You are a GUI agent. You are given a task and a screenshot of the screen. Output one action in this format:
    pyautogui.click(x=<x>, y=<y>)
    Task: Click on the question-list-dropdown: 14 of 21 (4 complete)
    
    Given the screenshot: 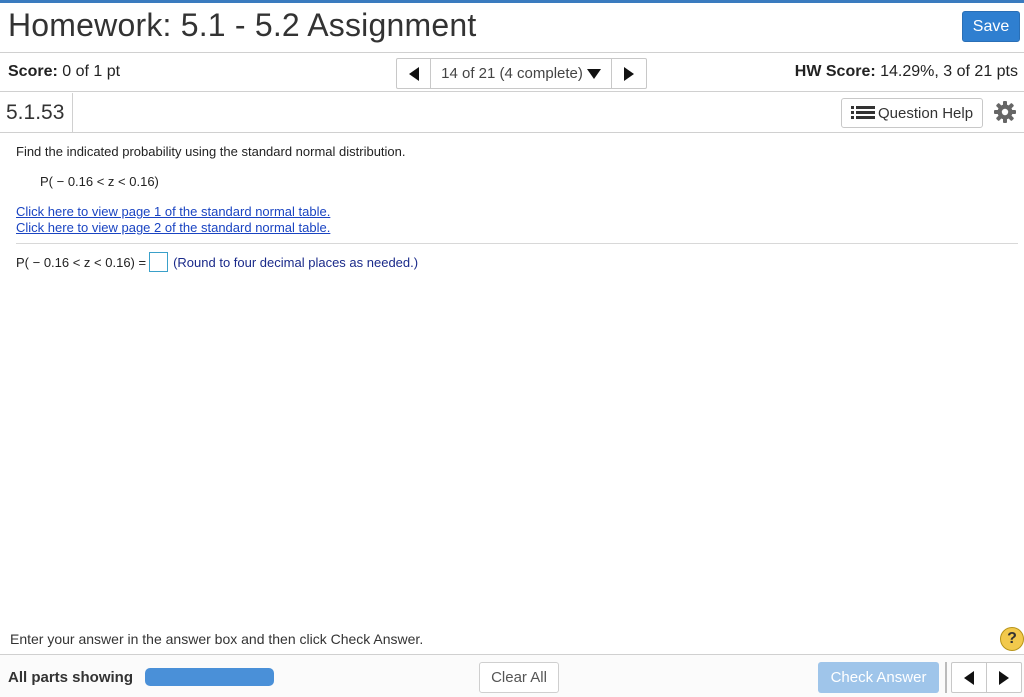 What is the action you would take?
    pyautogui.click(x=521, y=73)
    